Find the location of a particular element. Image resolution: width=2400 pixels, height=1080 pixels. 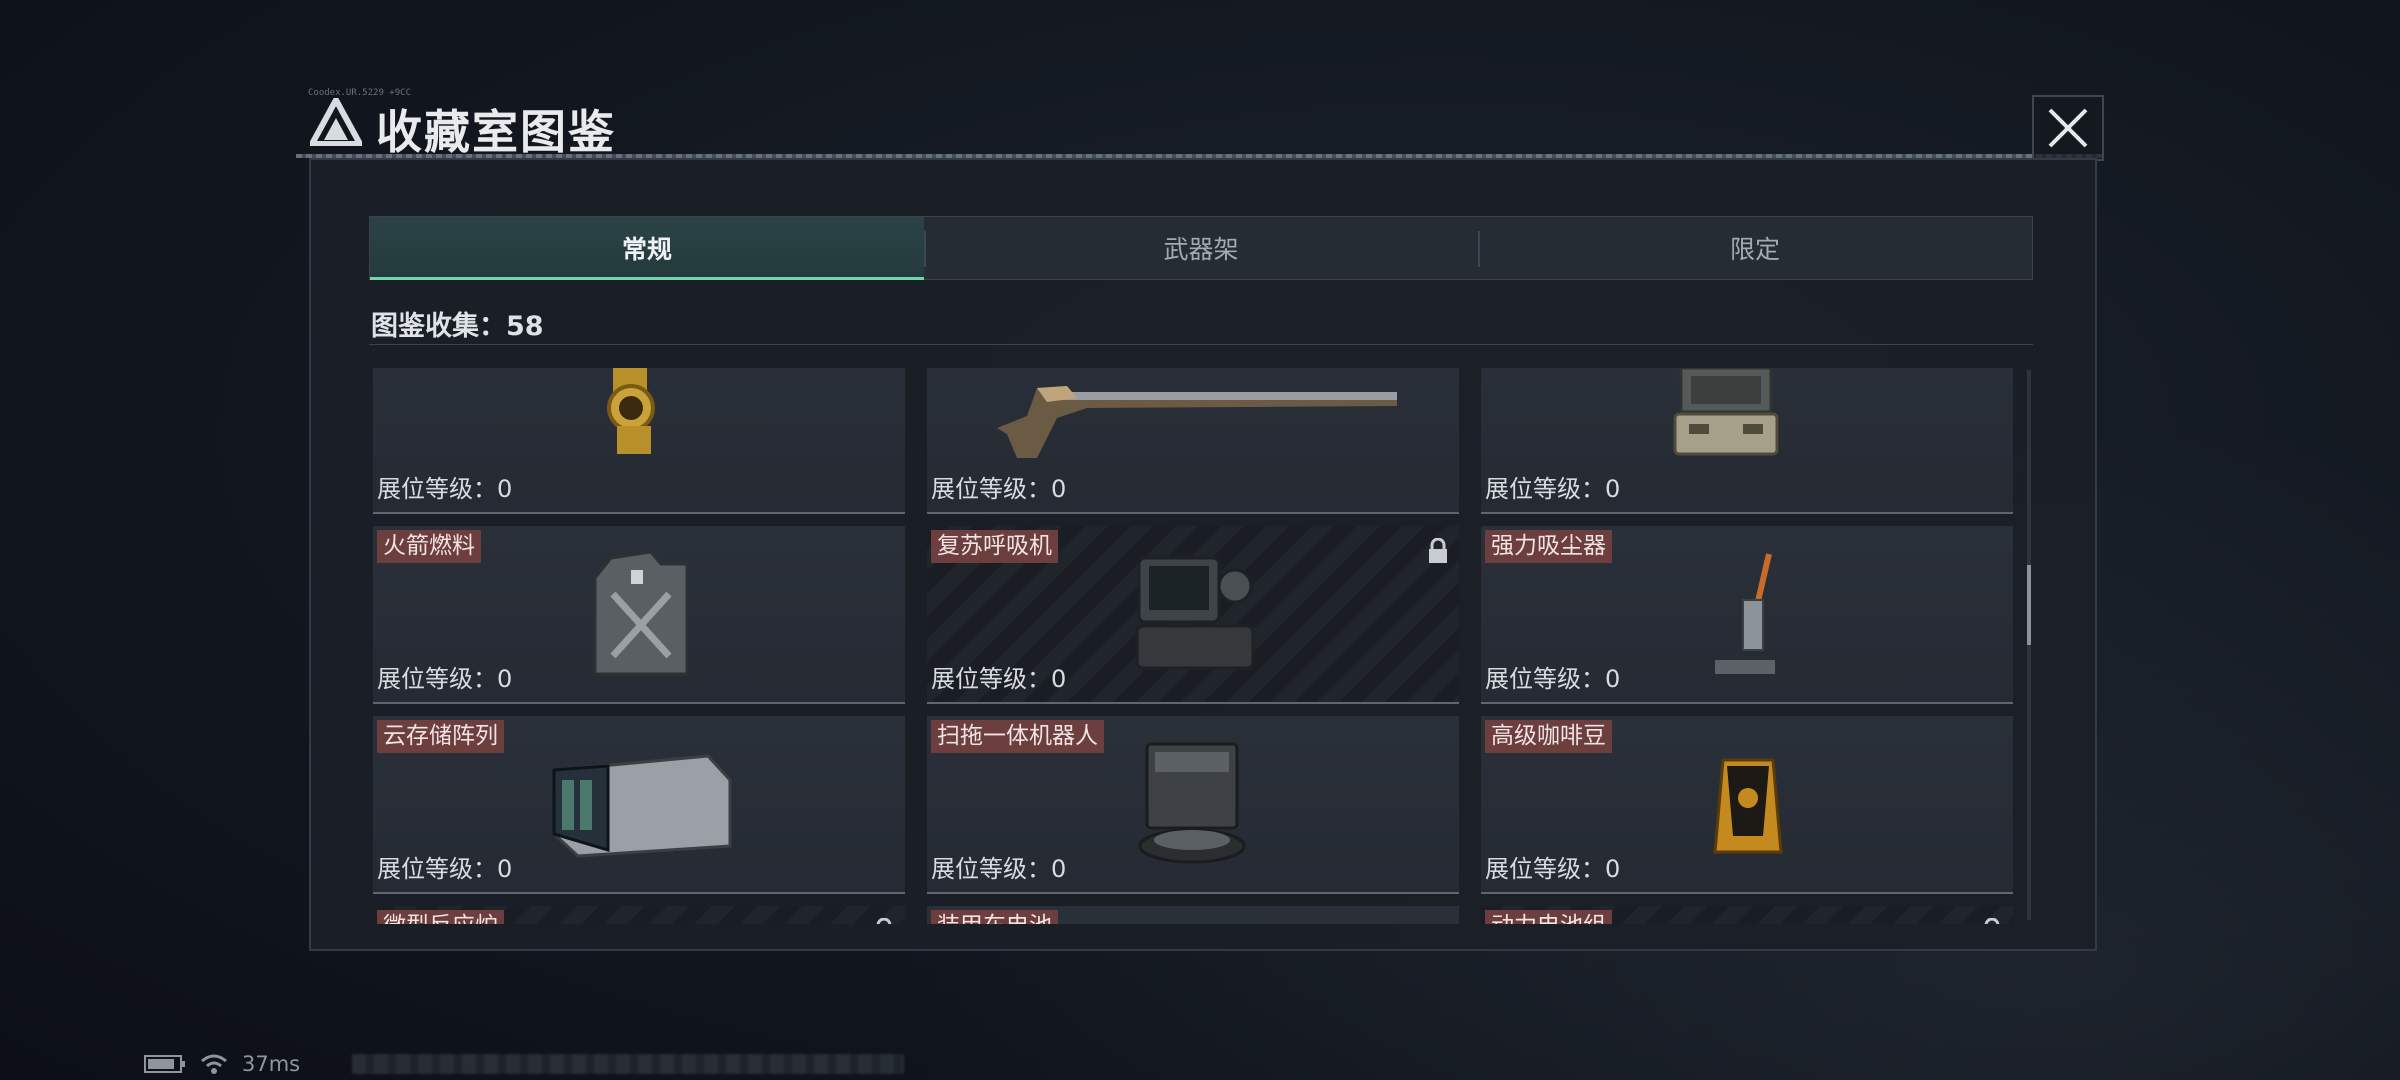

item-name: 强力吸尘器 is located at coordinates (1548, 546).